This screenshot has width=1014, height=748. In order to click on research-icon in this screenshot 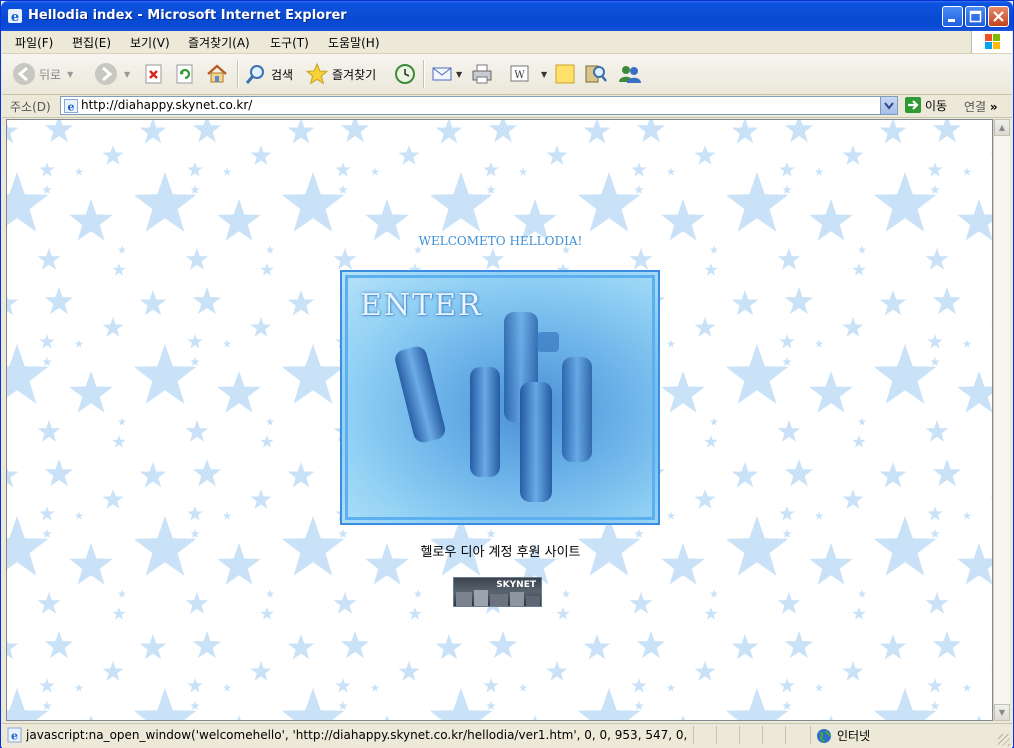, I will do `click(596, 74)`.